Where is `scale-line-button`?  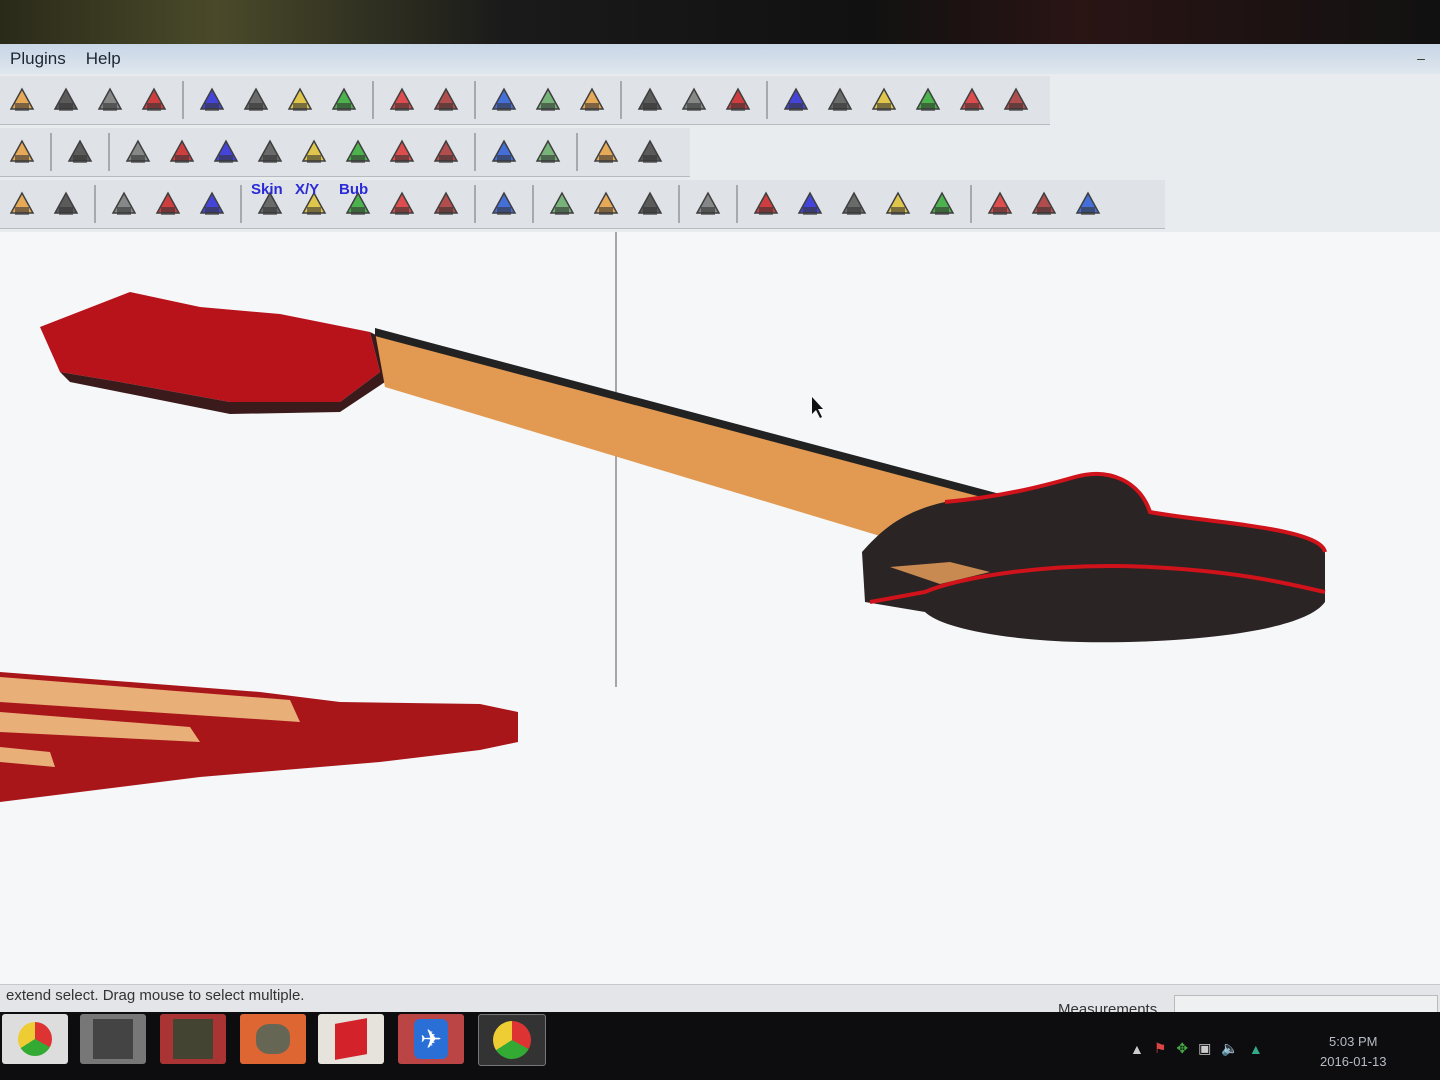
scale-line-button is located at coordinates (606, 152).